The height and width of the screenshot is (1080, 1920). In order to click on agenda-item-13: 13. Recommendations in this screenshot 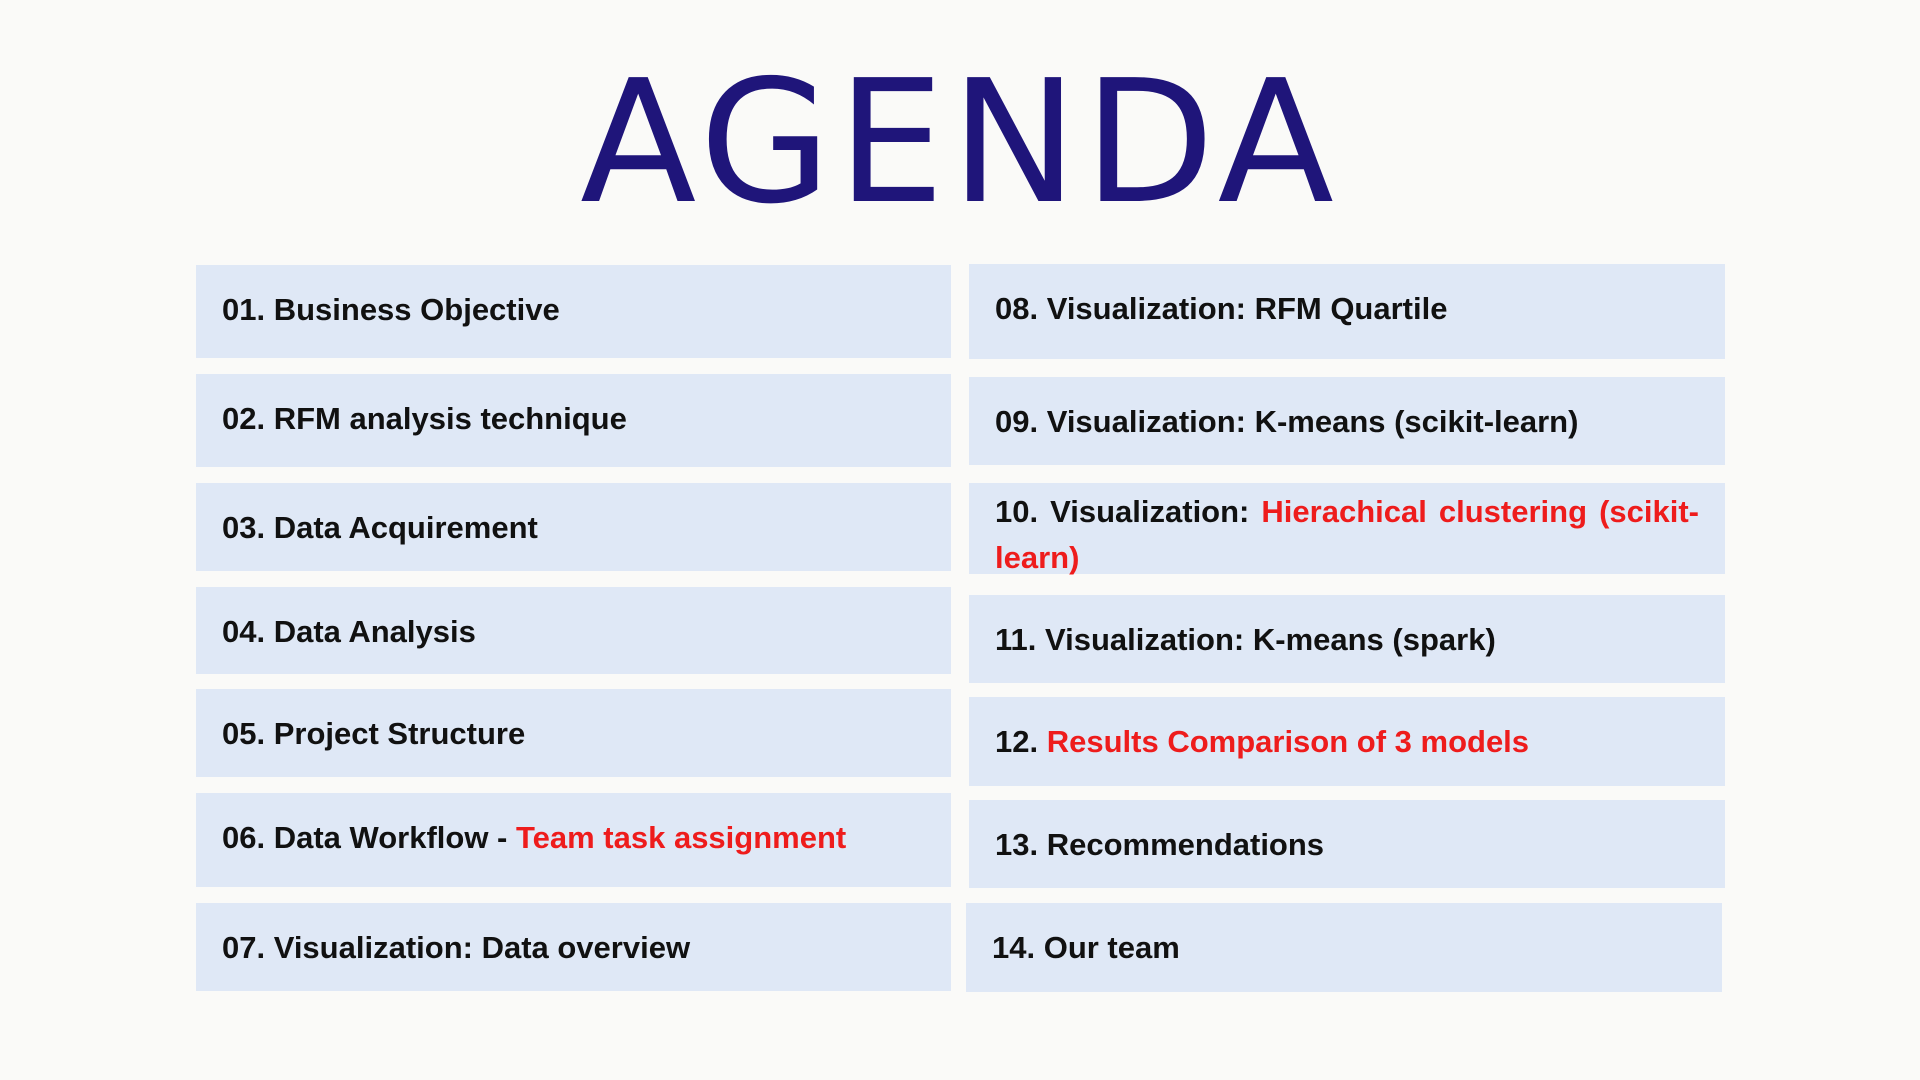, I will do `click(1347, 844)`.